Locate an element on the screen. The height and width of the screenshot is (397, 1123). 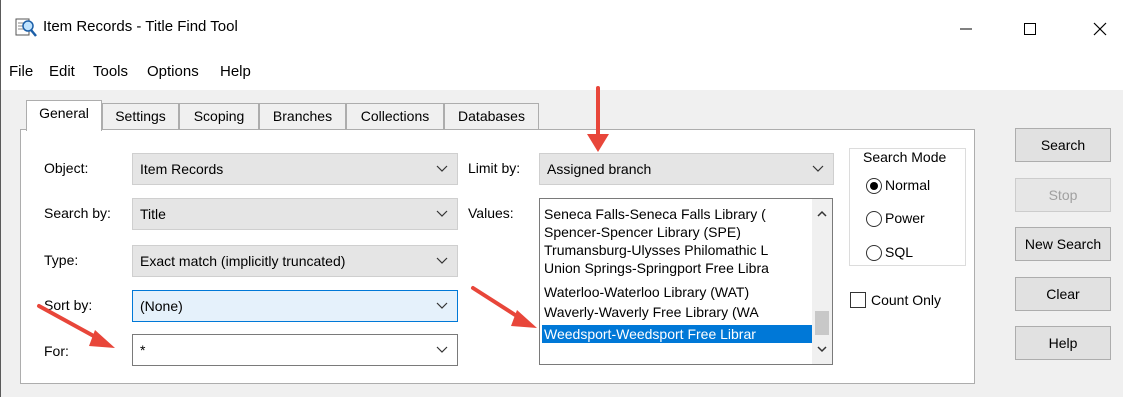
help-button: Help is located at coordinates (1063, 343).